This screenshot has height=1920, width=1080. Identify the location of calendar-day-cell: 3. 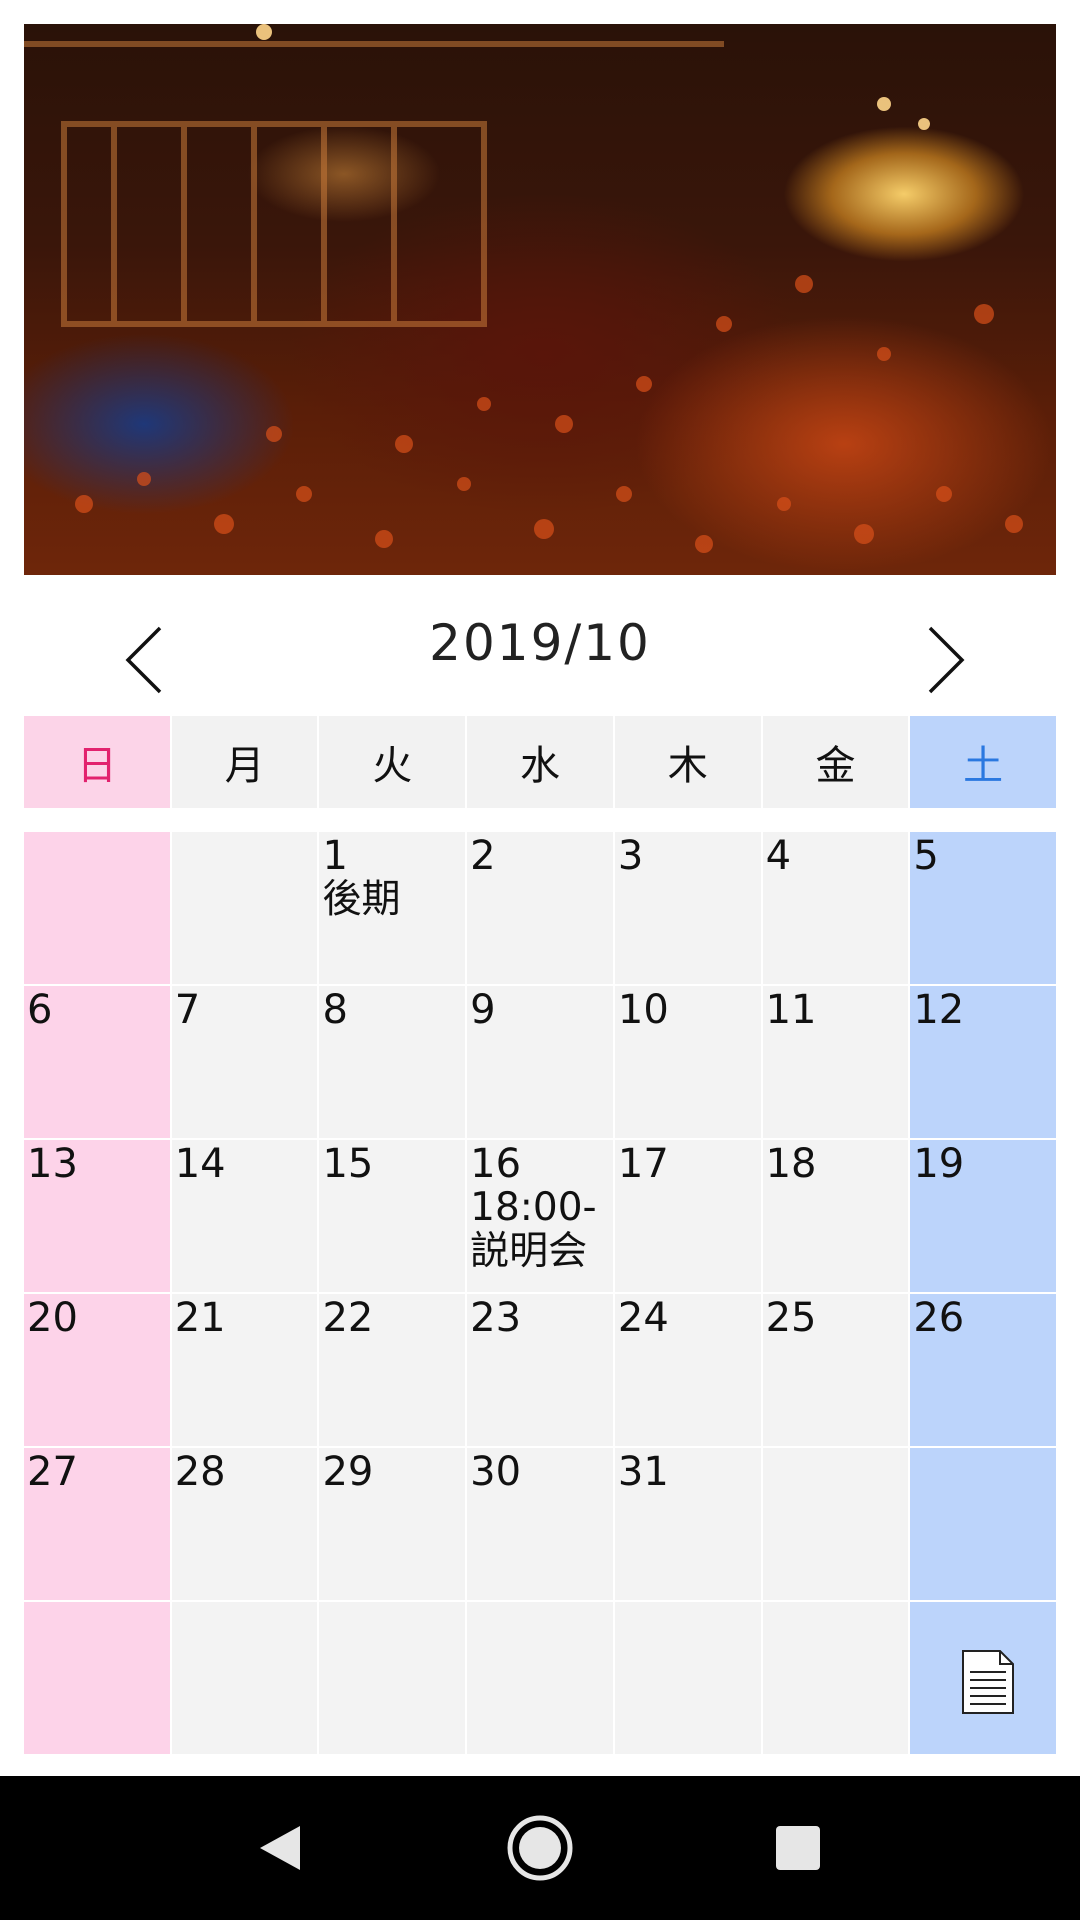
(687, 908).